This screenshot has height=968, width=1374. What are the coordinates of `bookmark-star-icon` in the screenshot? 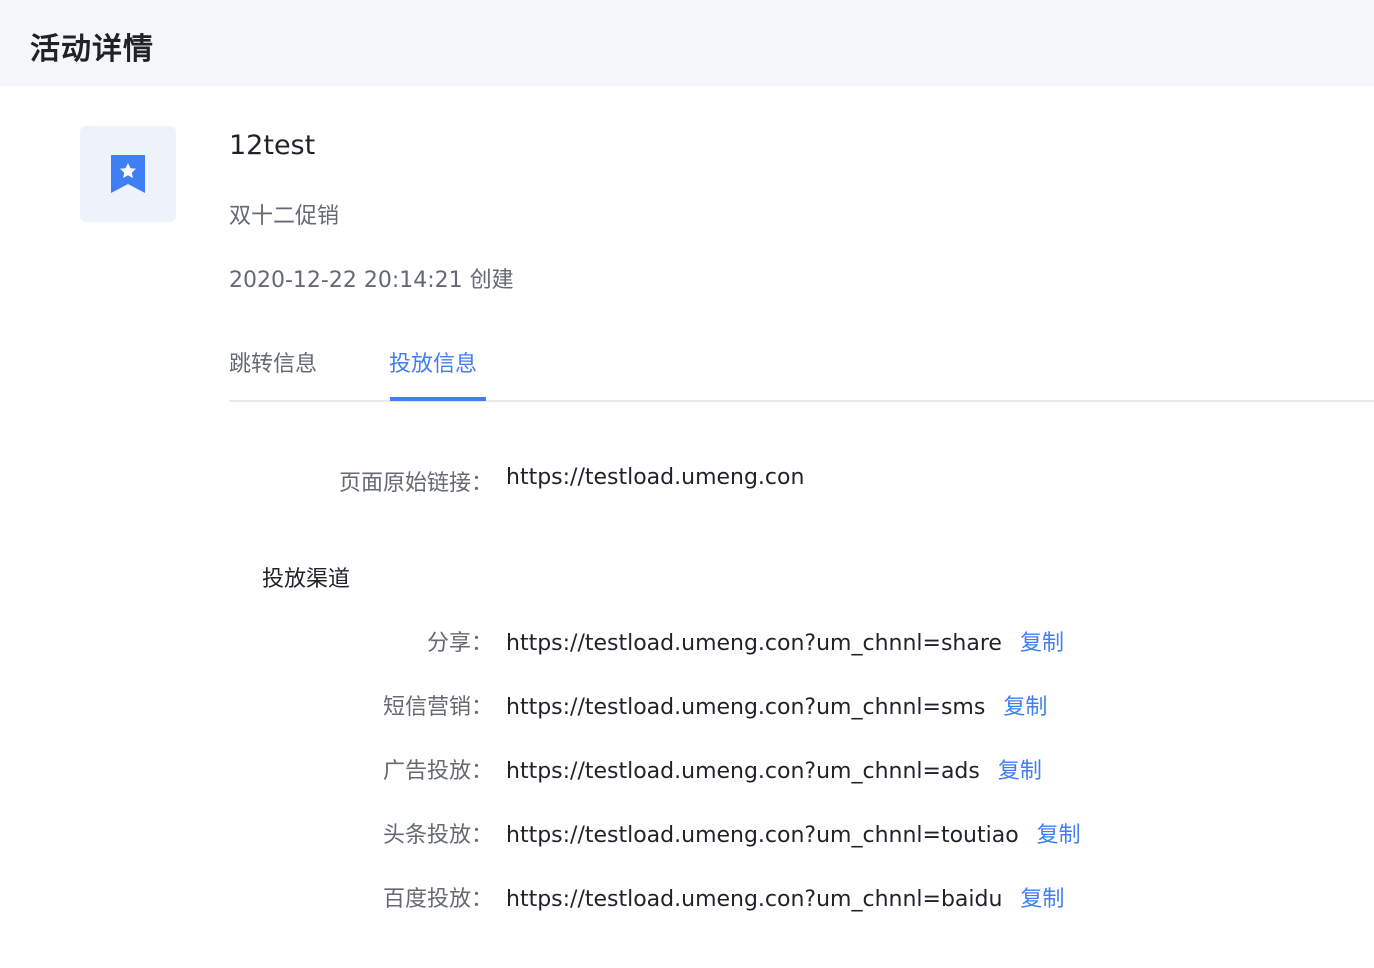 It's located at (128, 174).